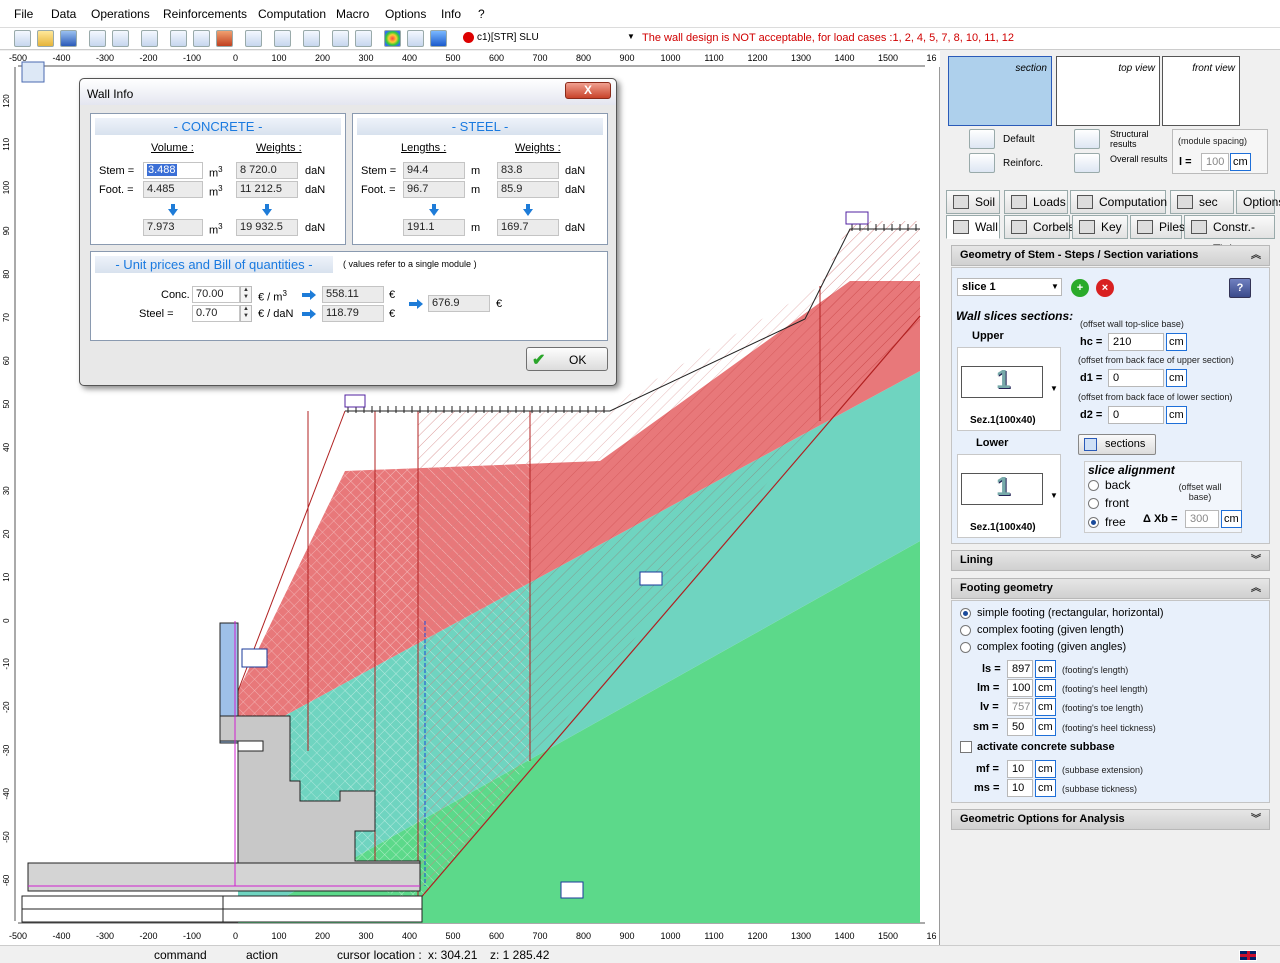 This screenshot has width=1280, height=963. I want to click on upper-section-preview: 1 Sez.1(100x40), so click(1009, 389).